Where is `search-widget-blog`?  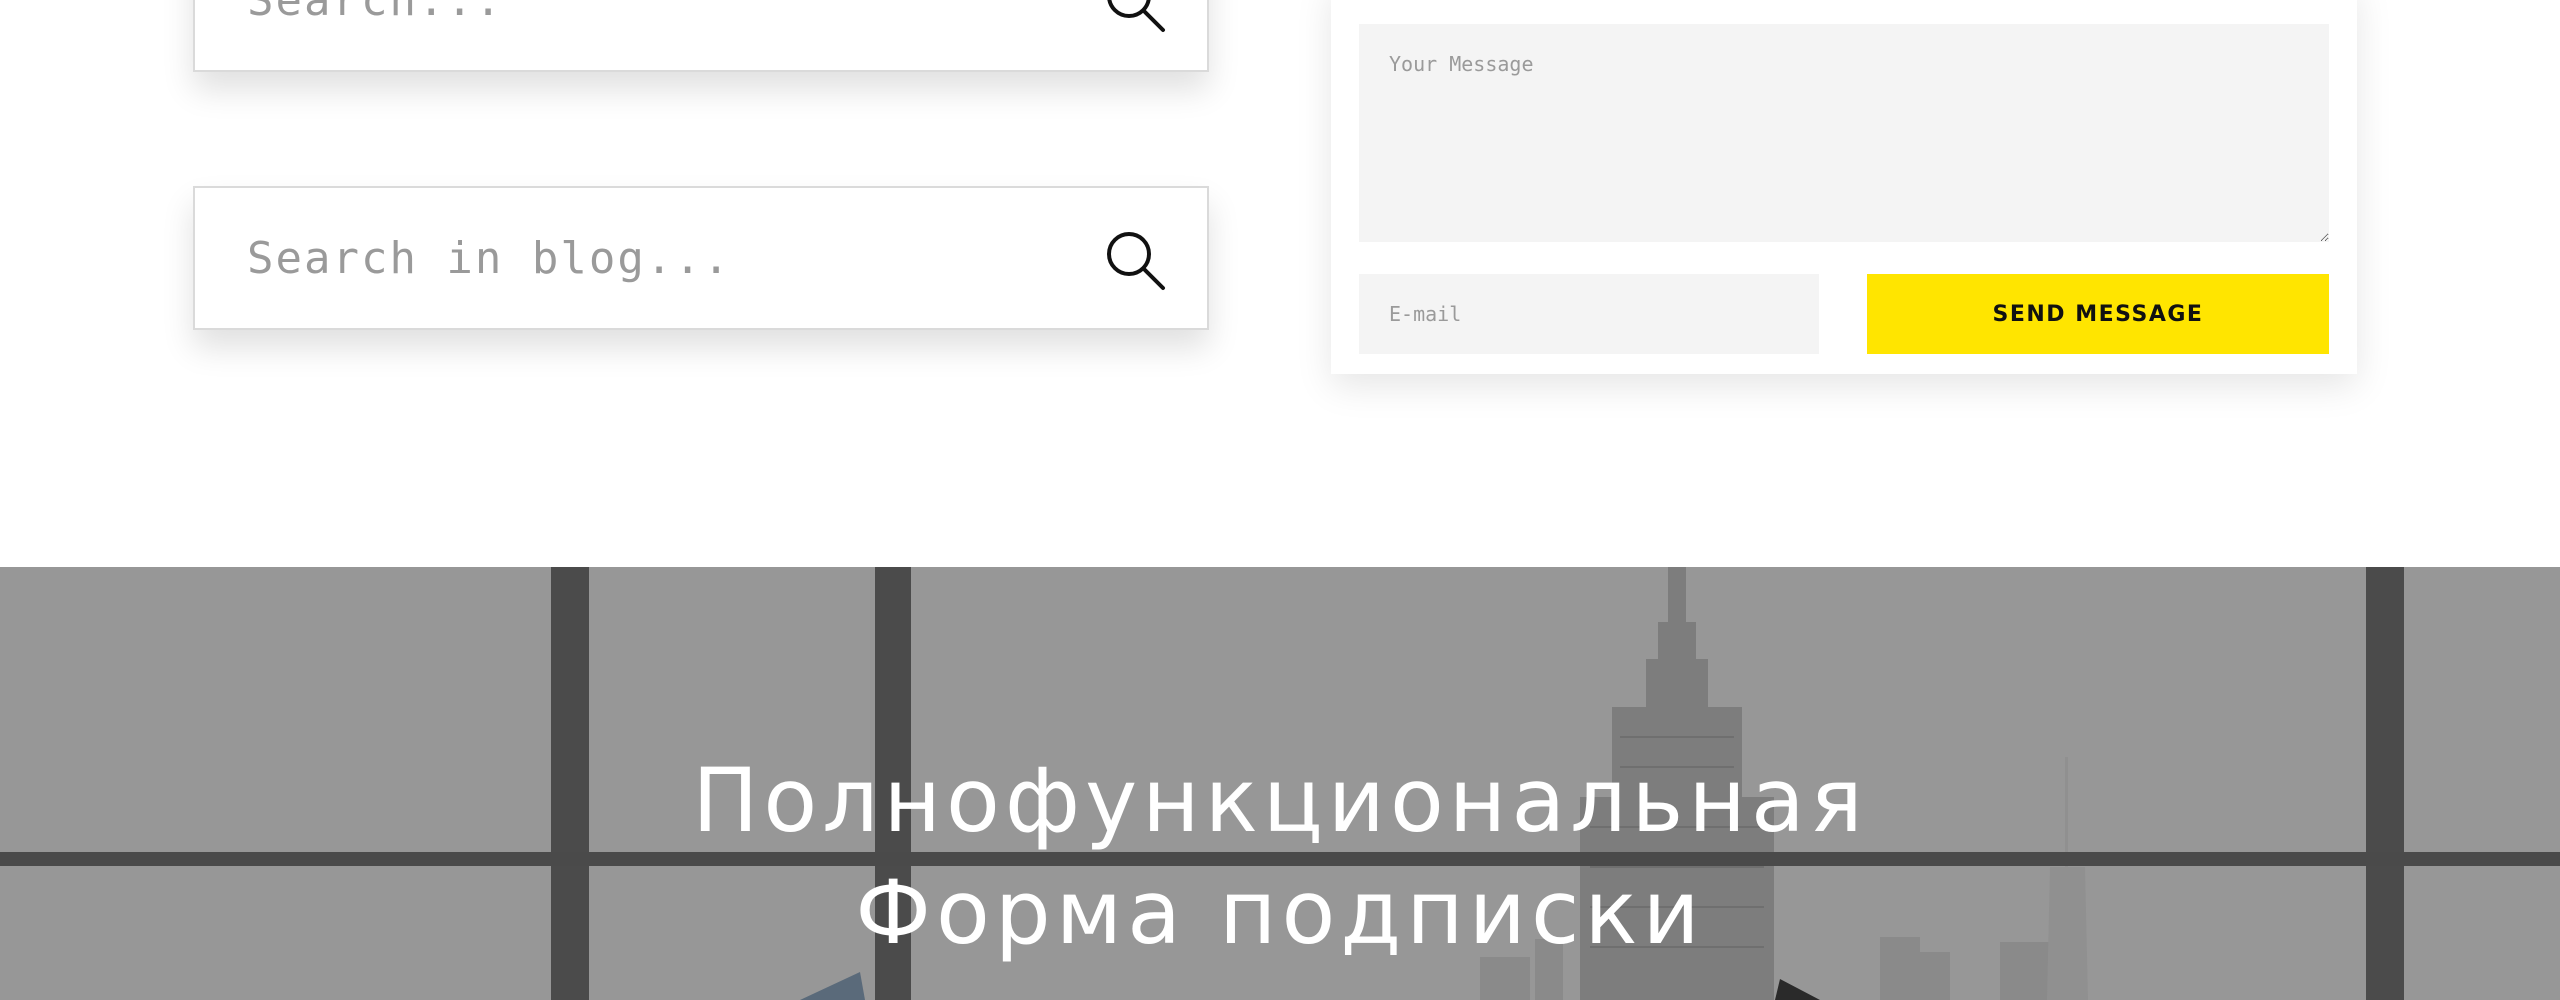
search-widget-blog is located at coordinates (701, 258).